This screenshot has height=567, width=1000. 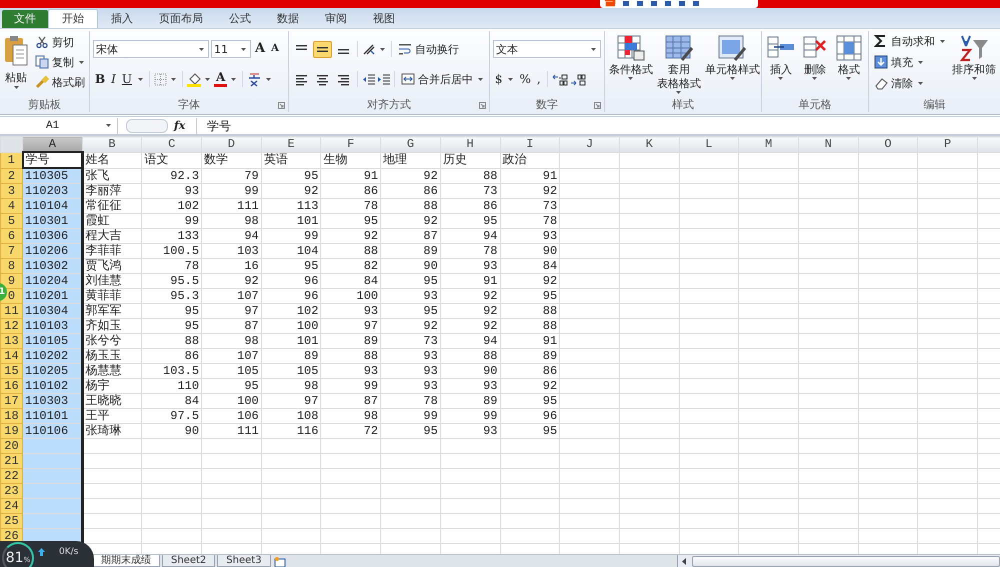 What do you see at coordinates (336, 19) in the screenshot?
I see `ribbon-tab: 审阅` at bounding box center [336, 19].